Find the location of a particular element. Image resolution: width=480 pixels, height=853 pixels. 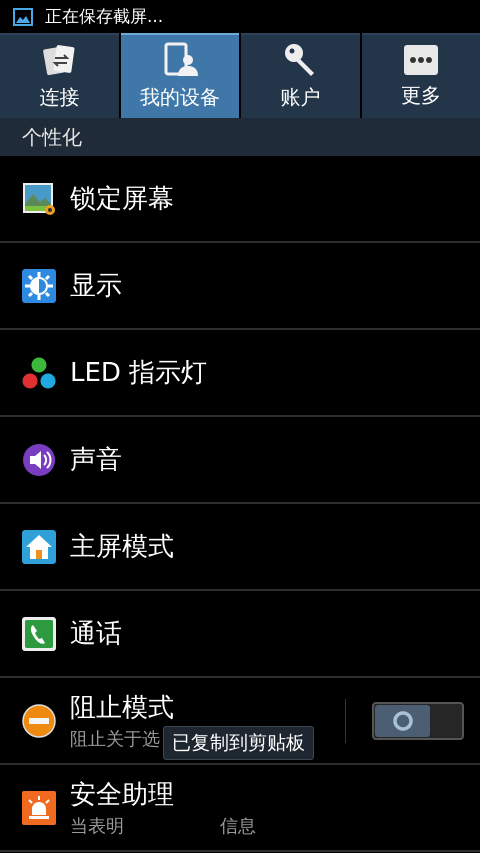

transfer-icon is located at coordinates (59, 60).